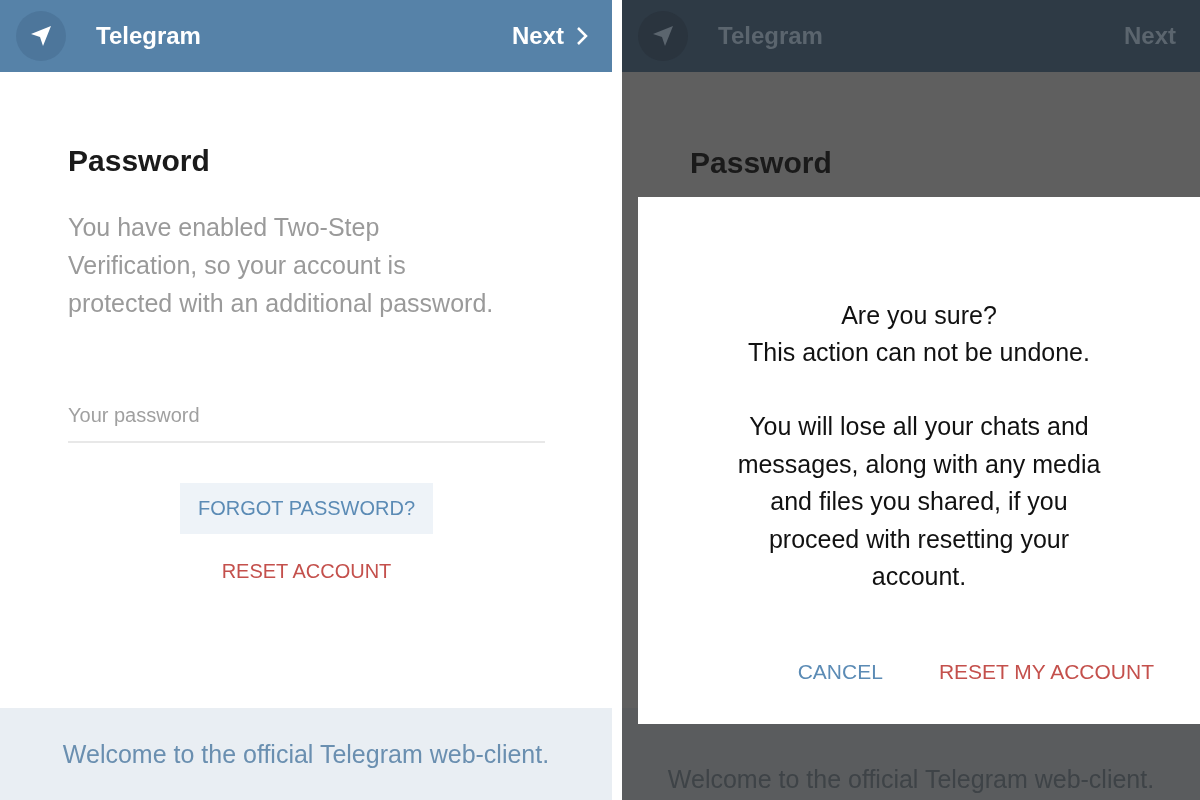 This screenshot has height=800, width=1200. I want to click on dialog-message: You will lose all your chats and messages, along with any media and files you shared, if you proceed with resetting your account., so click(919, 501).